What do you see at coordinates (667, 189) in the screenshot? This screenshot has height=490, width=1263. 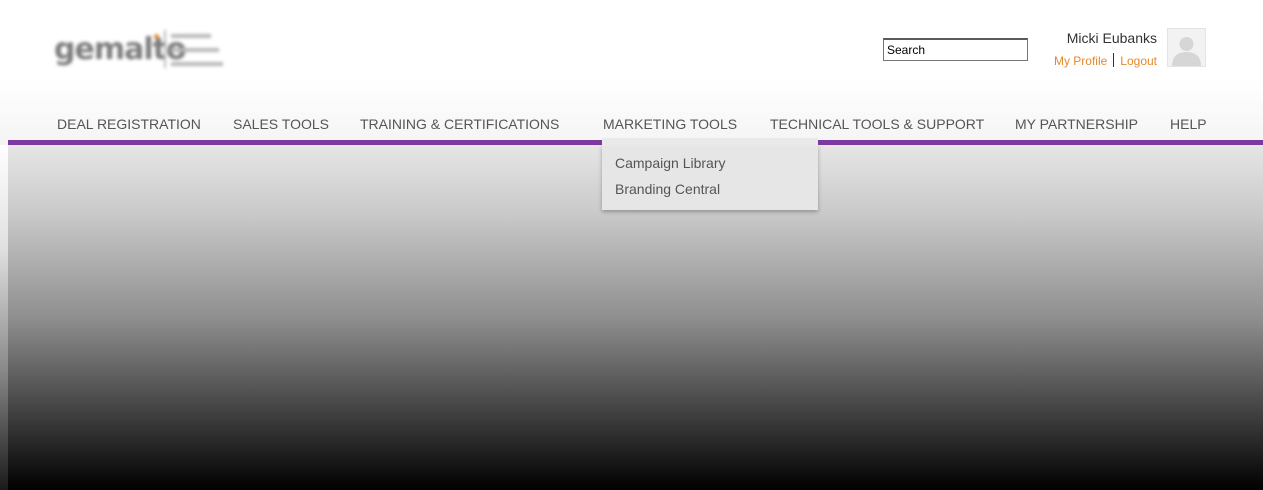 I see `dropdown-item-branding-central: Branding Central` at bounding box center [667, 189].